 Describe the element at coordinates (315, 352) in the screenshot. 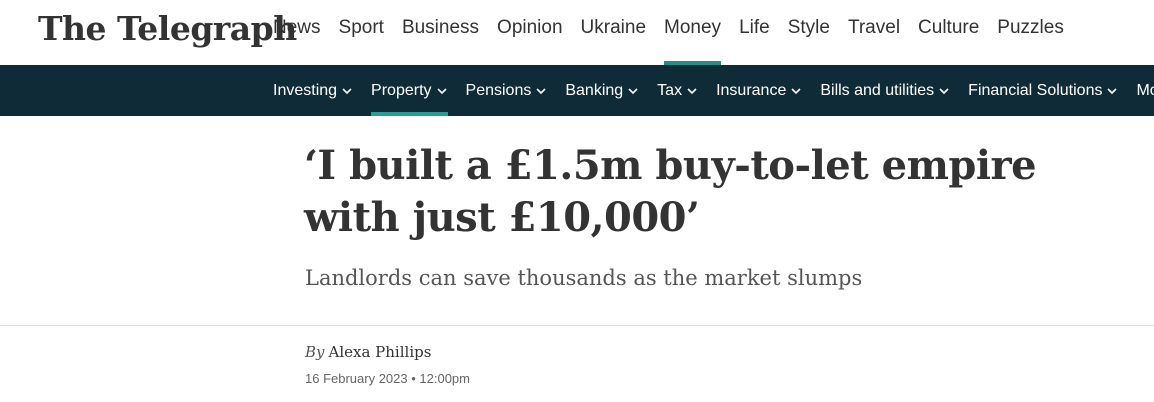

I see `byline-prefix: By` at that location.